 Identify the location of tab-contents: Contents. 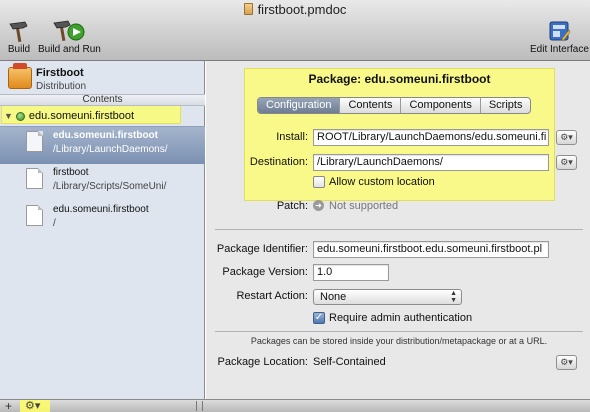
(371, 105).